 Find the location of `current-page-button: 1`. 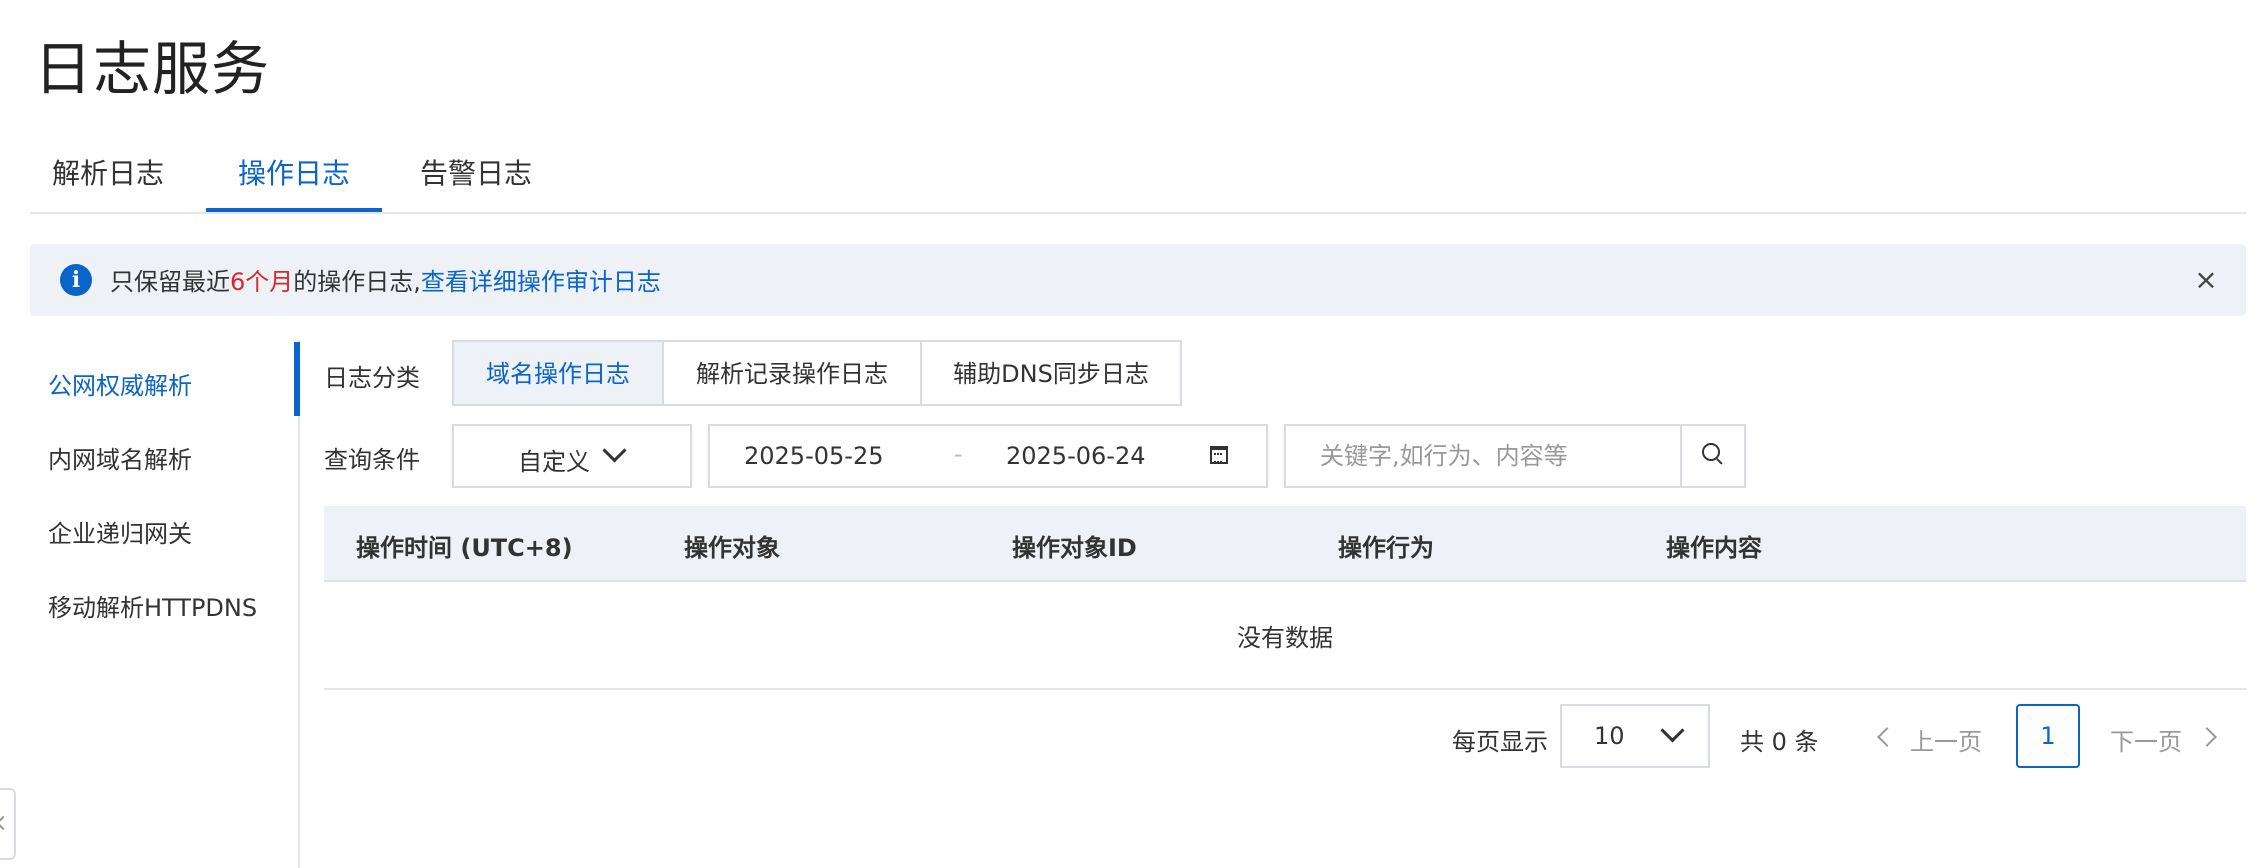

current-page-button: 1 is located at coordinates (2048, 736).